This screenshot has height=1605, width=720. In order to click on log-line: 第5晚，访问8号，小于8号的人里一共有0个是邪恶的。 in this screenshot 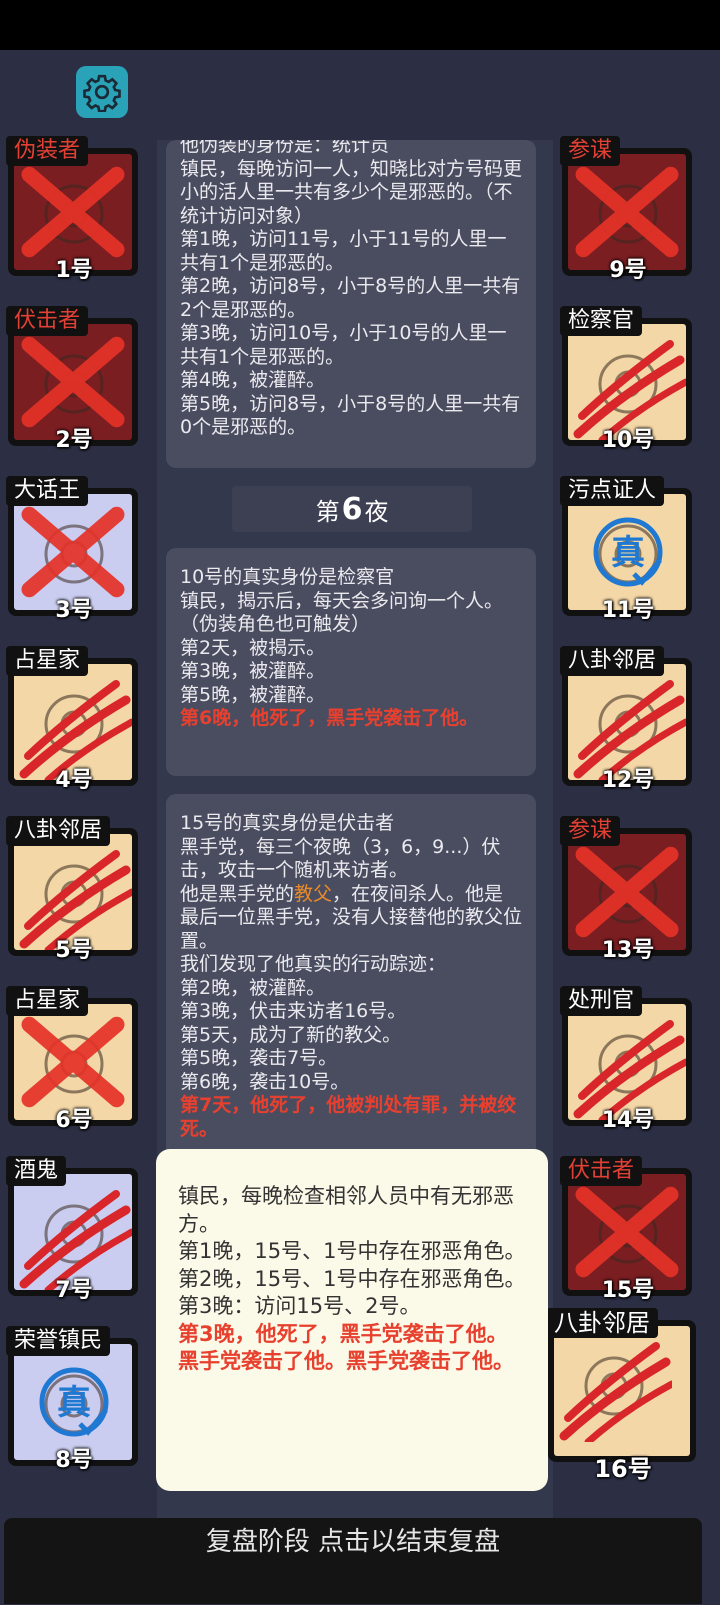, I will do `click(350, 415)`.